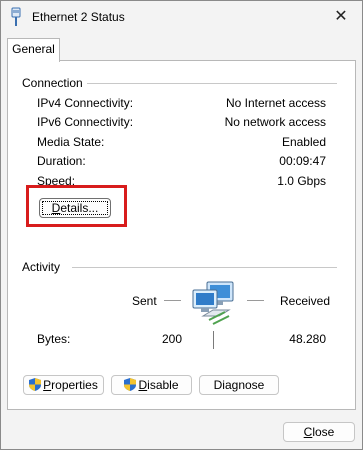 Image resolution: width=363 pixels, height=450 pixels. Describe the element at coordinates (16, 16) in the screenshot. I see `ethernet-plug-icon` at that location.